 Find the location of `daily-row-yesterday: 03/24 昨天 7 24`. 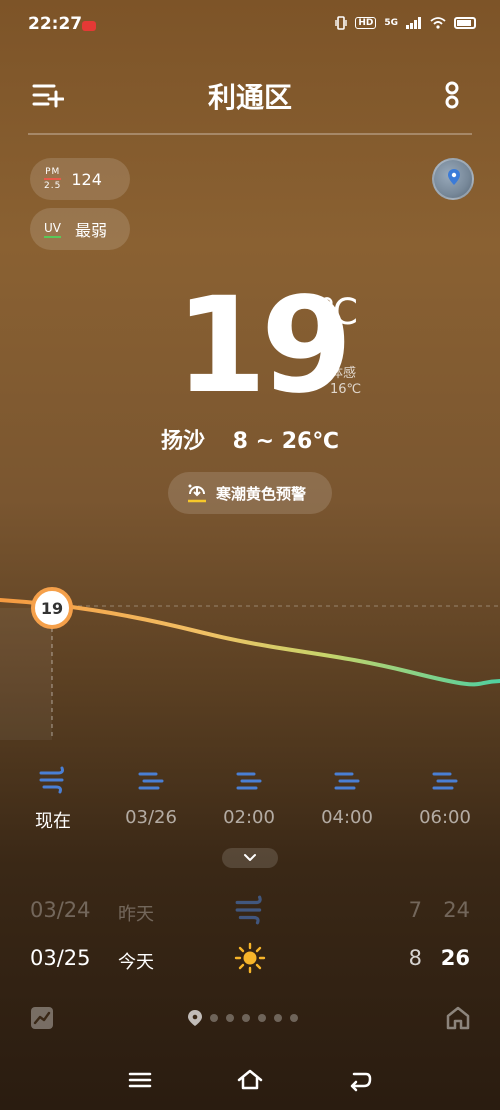

daily-row-yesterday: 03/24 昨天 7 24 is located at coordinates (250, 916).